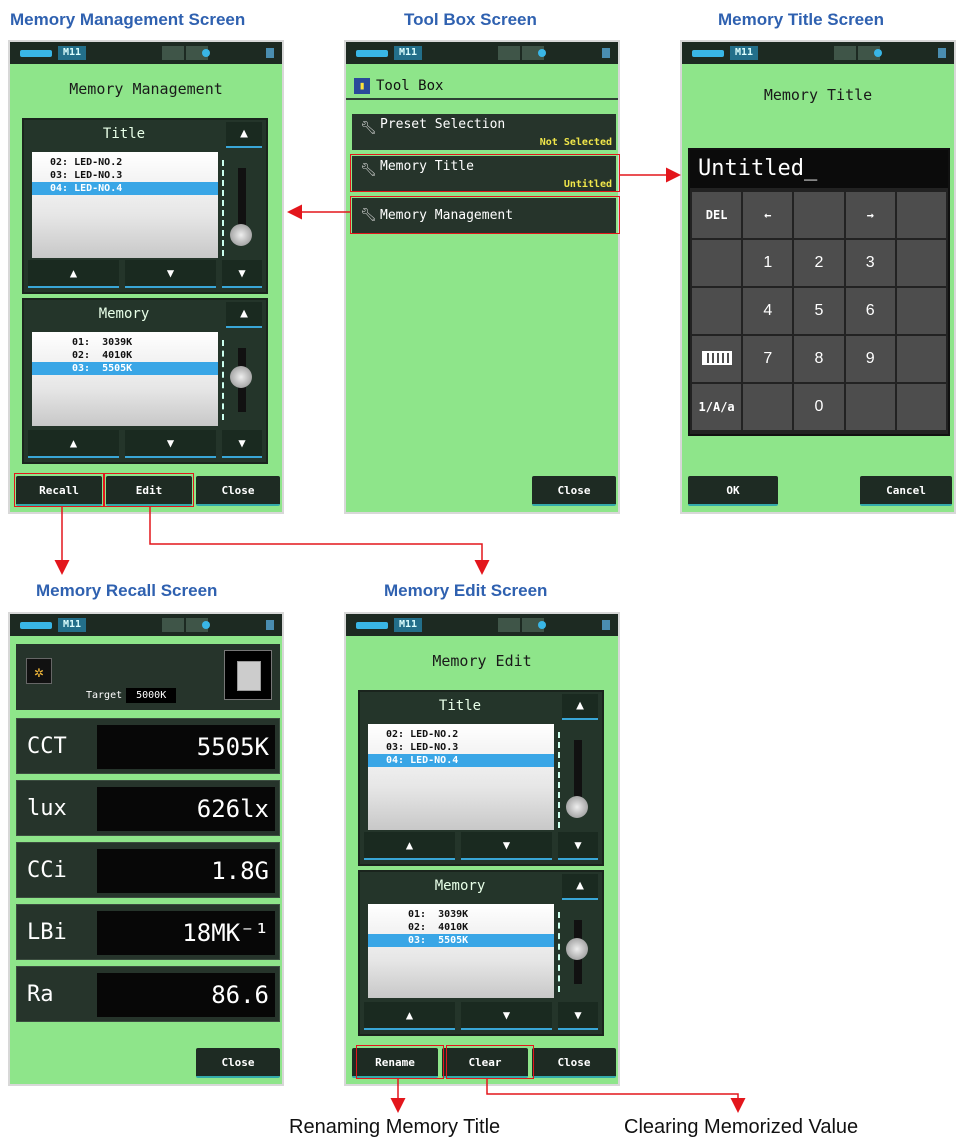  I want to click on key-4: 4, so click(768, 311).